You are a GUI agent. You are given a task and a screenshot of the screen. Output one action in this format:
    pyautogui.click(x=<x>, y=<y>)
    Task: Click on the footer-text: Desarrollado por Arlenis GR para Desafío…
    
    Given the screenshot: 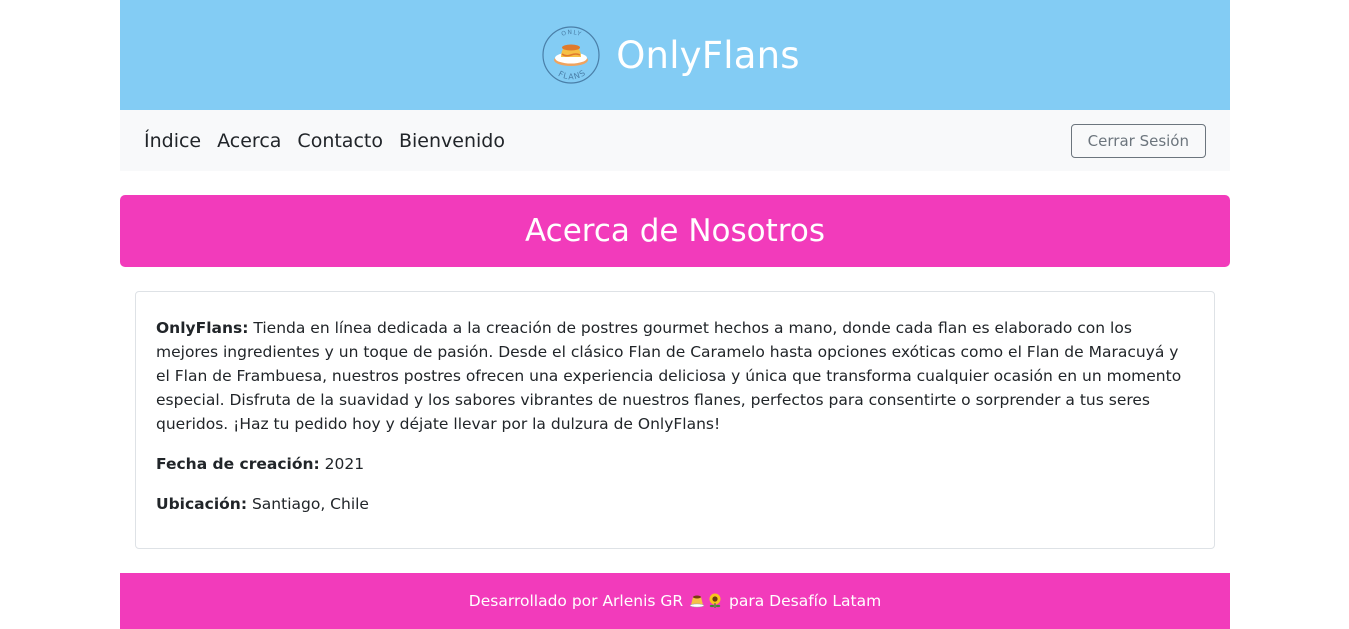 What is the action you would take?
    pyautogui.click(x=675, y=601)
    